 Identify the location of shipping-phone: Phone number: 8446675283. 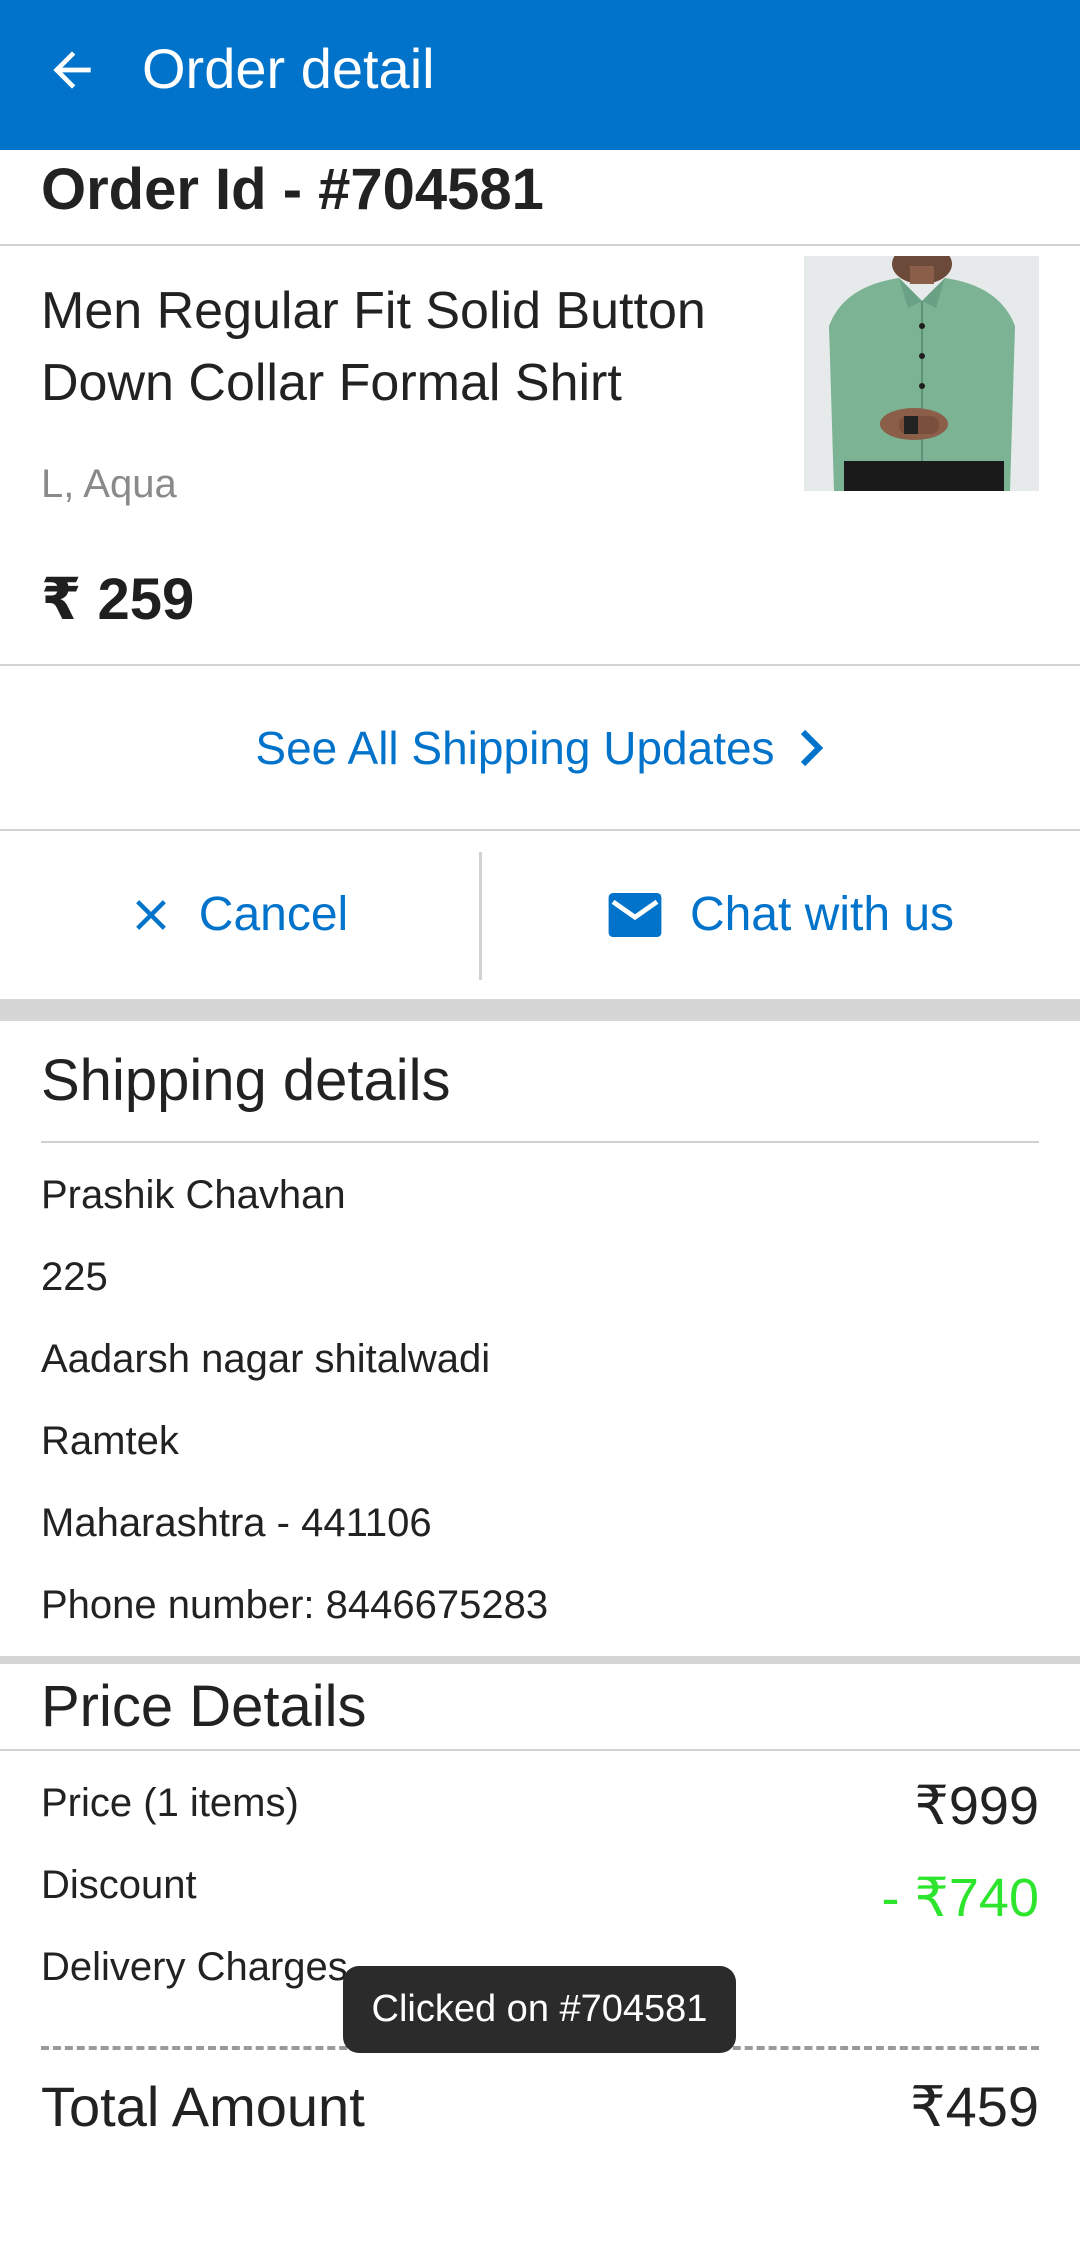
(295, 1605).